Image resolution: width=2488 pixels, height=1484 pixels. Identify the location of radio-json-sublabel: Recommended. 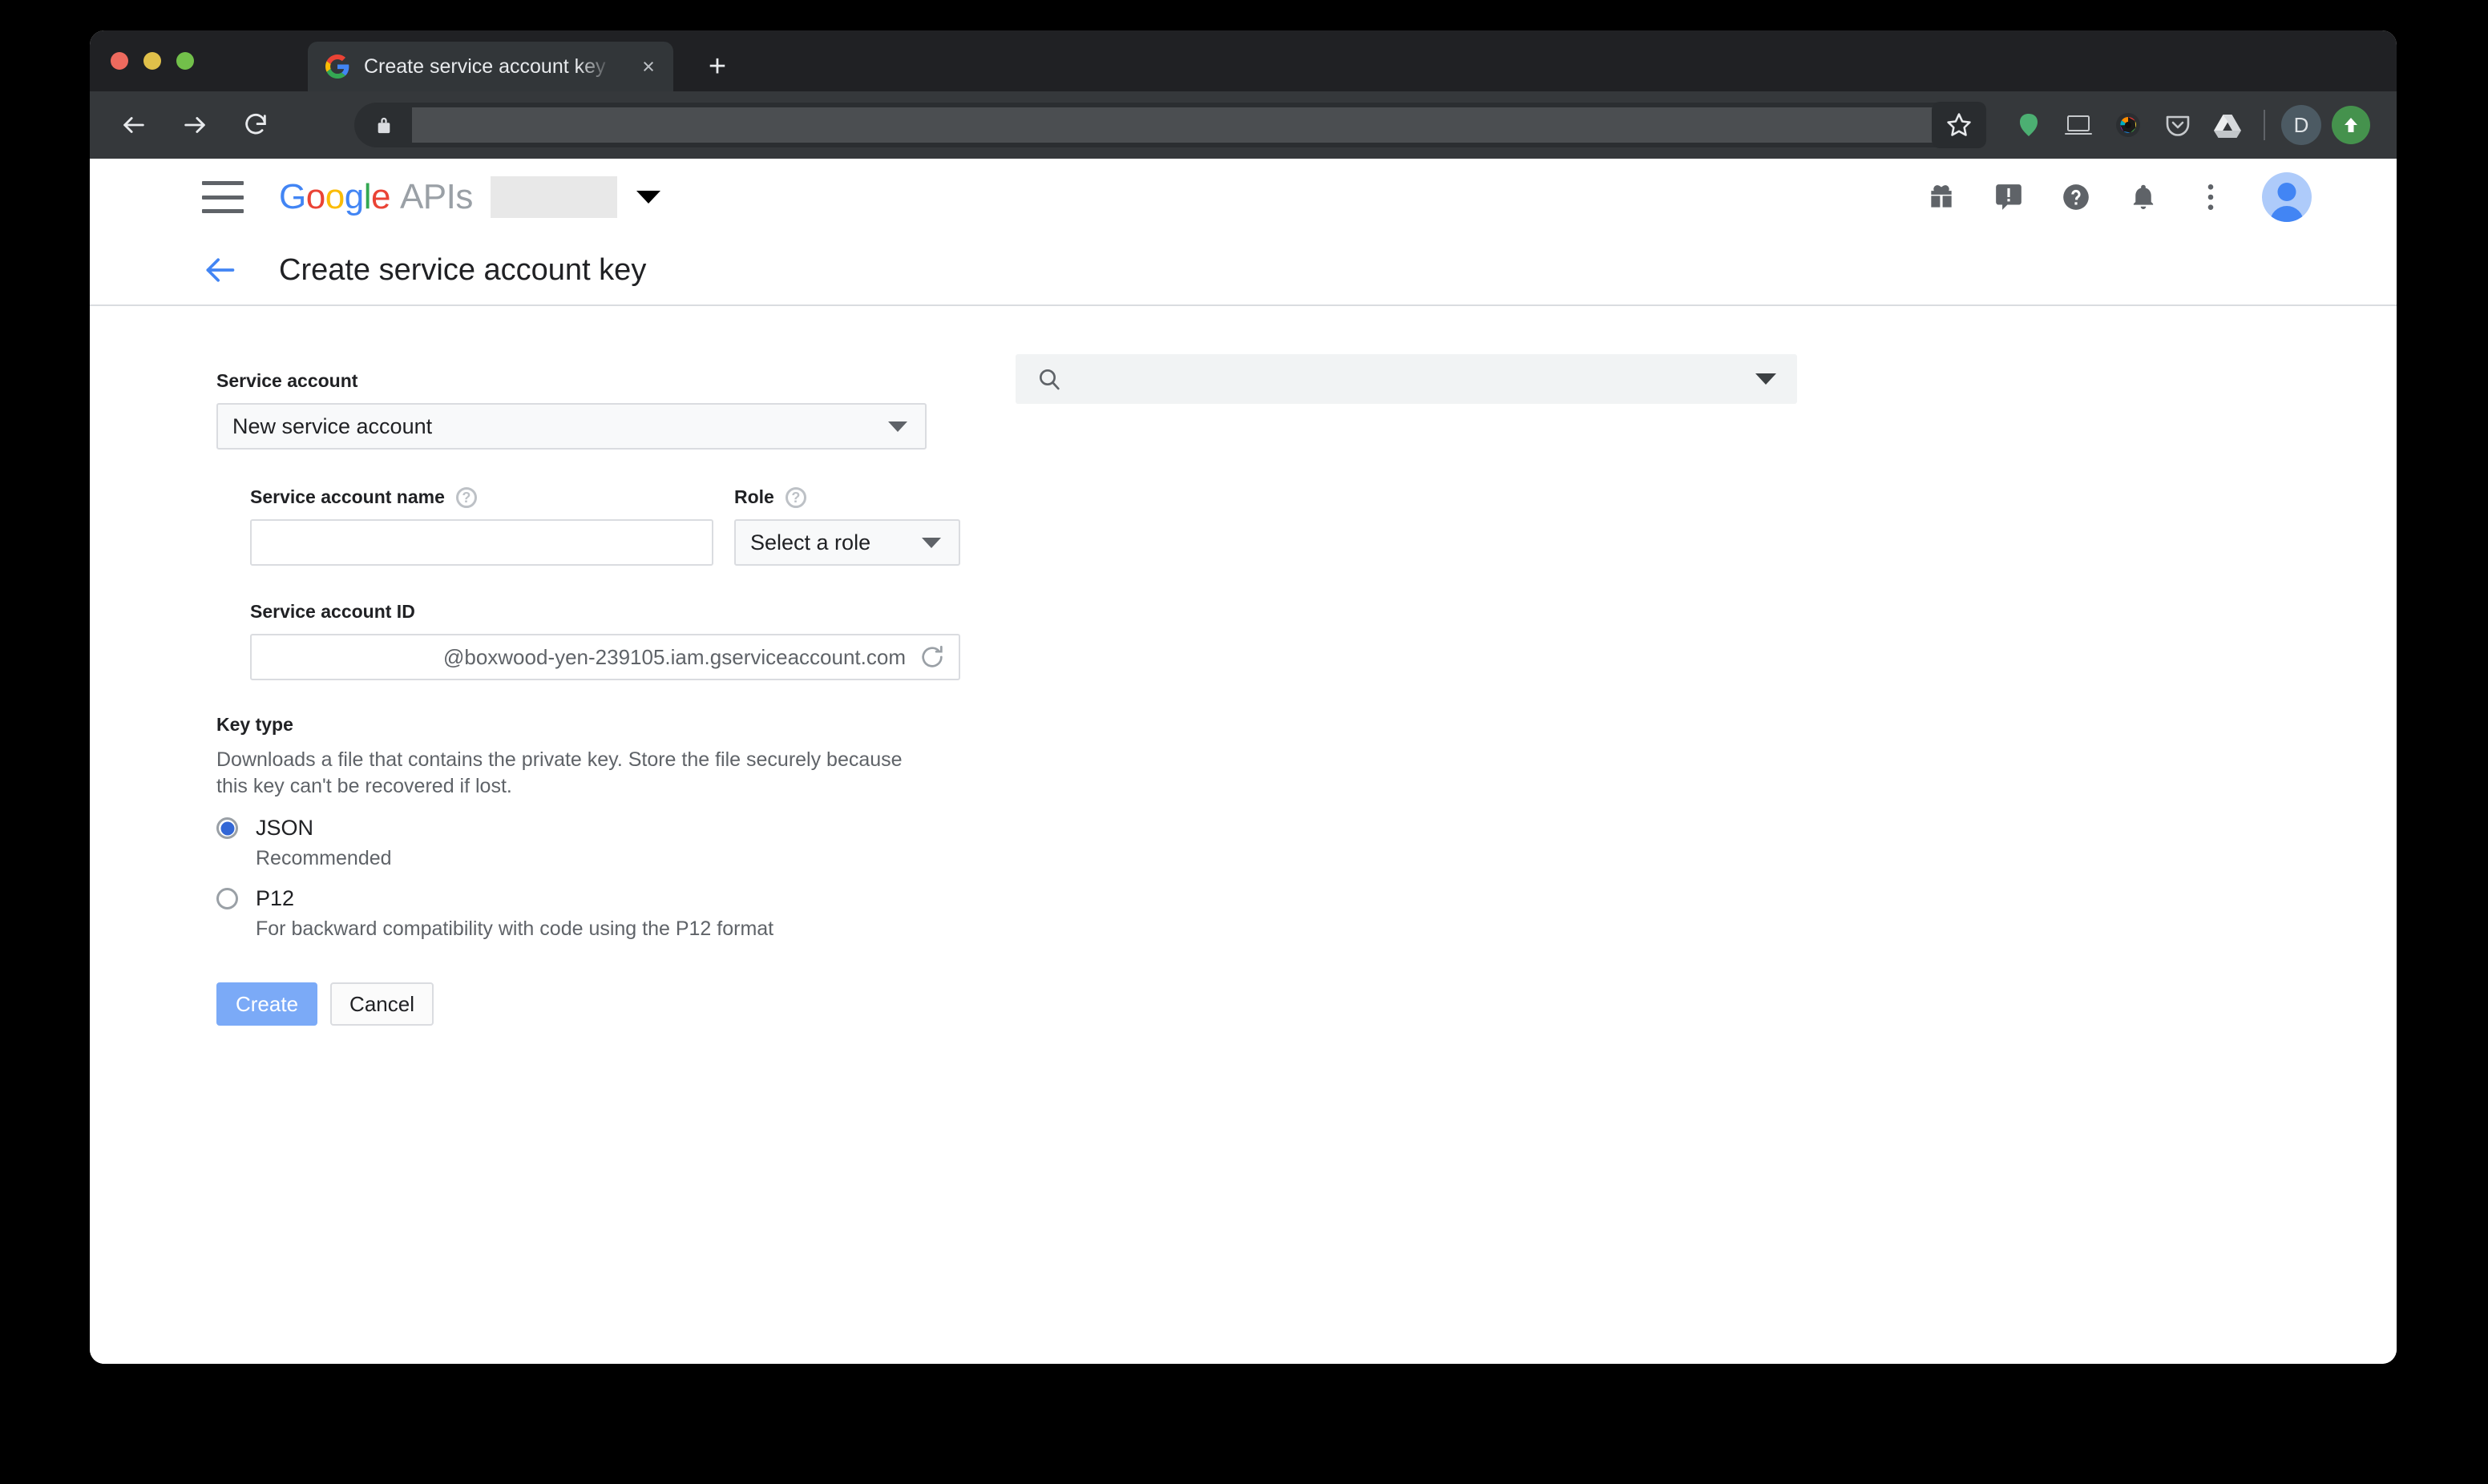
(324, 858).